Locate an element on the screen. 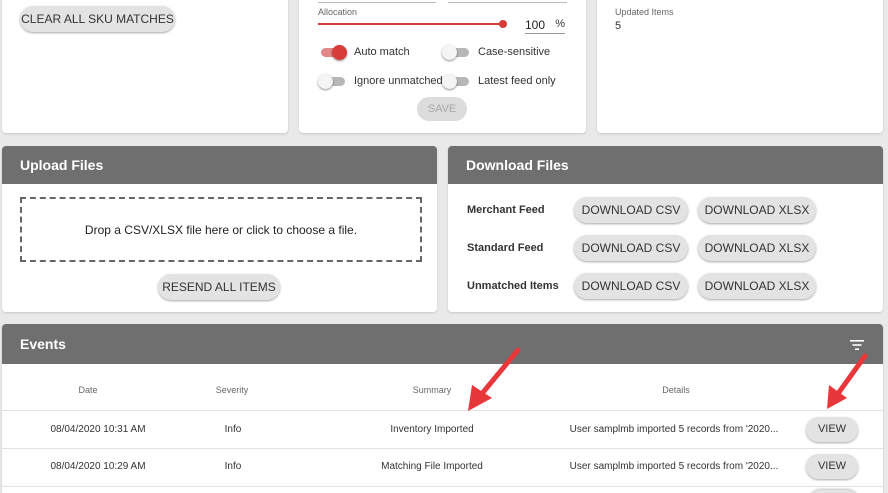 The image size is (888, 493). allocation-slider is located at coordinates (414, 24).